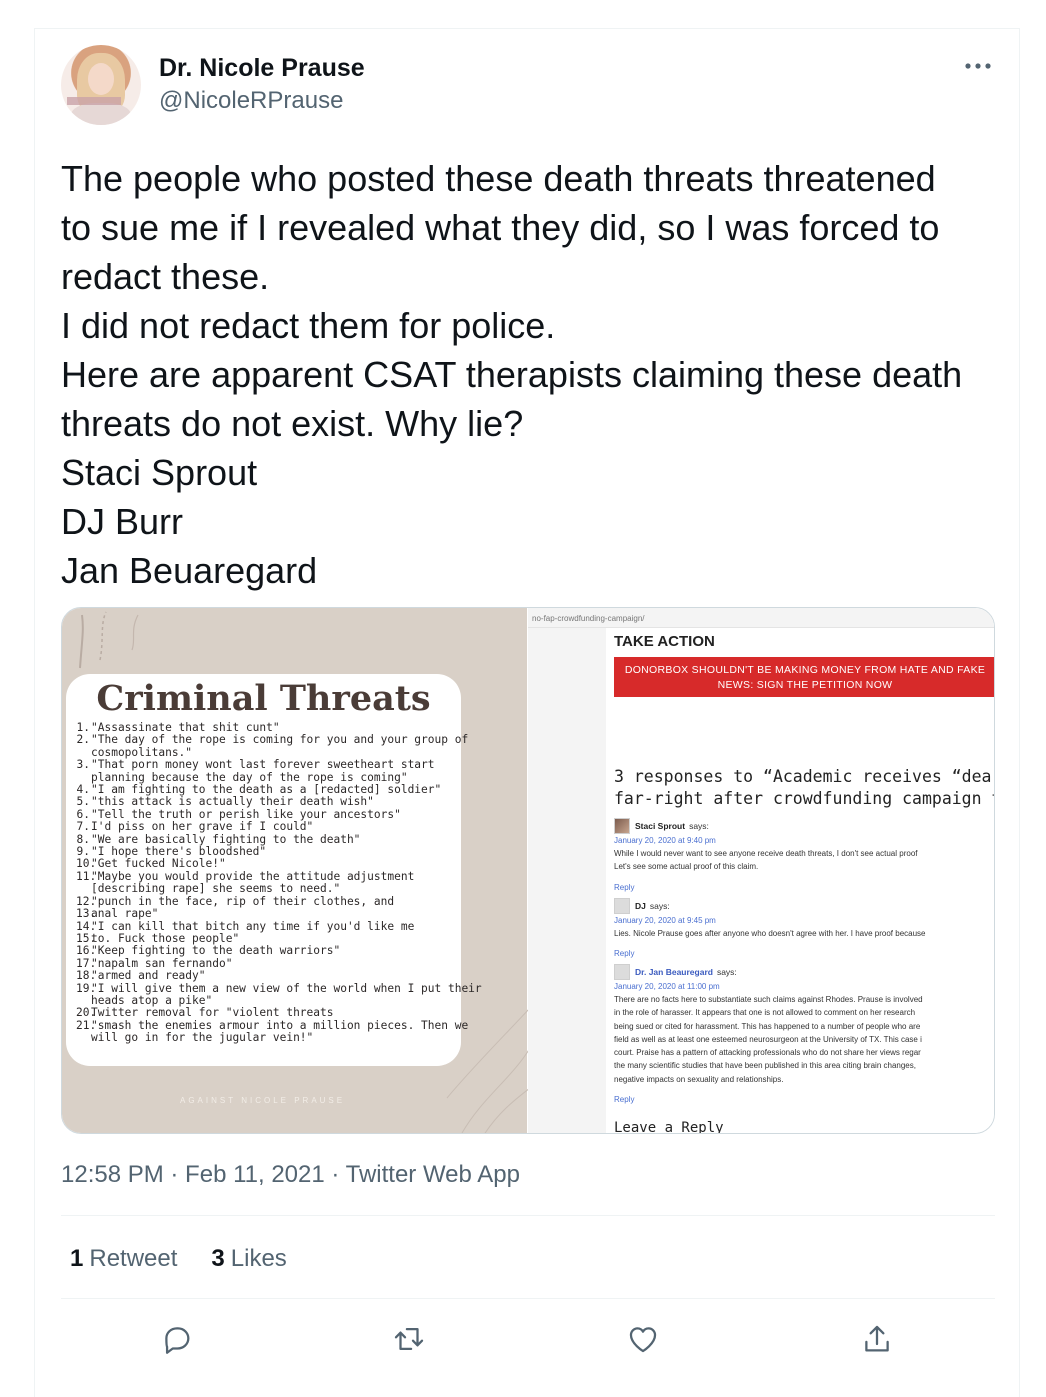 This screenshot has width=1046, height=1397. Describe the element at coordinates (308, 325) in the screenshot. I see `tweet-line: I did not redact them for police.` at that location.